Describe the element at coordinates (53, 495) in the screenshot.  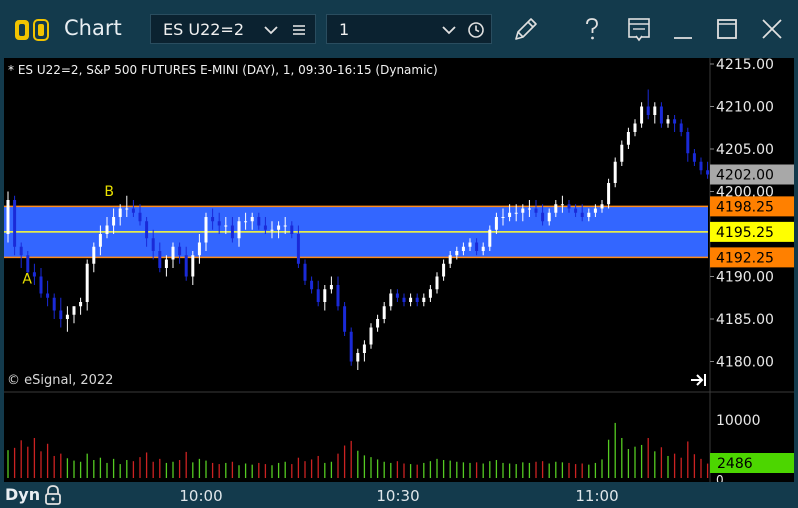
I see `lock-icon` at that location.